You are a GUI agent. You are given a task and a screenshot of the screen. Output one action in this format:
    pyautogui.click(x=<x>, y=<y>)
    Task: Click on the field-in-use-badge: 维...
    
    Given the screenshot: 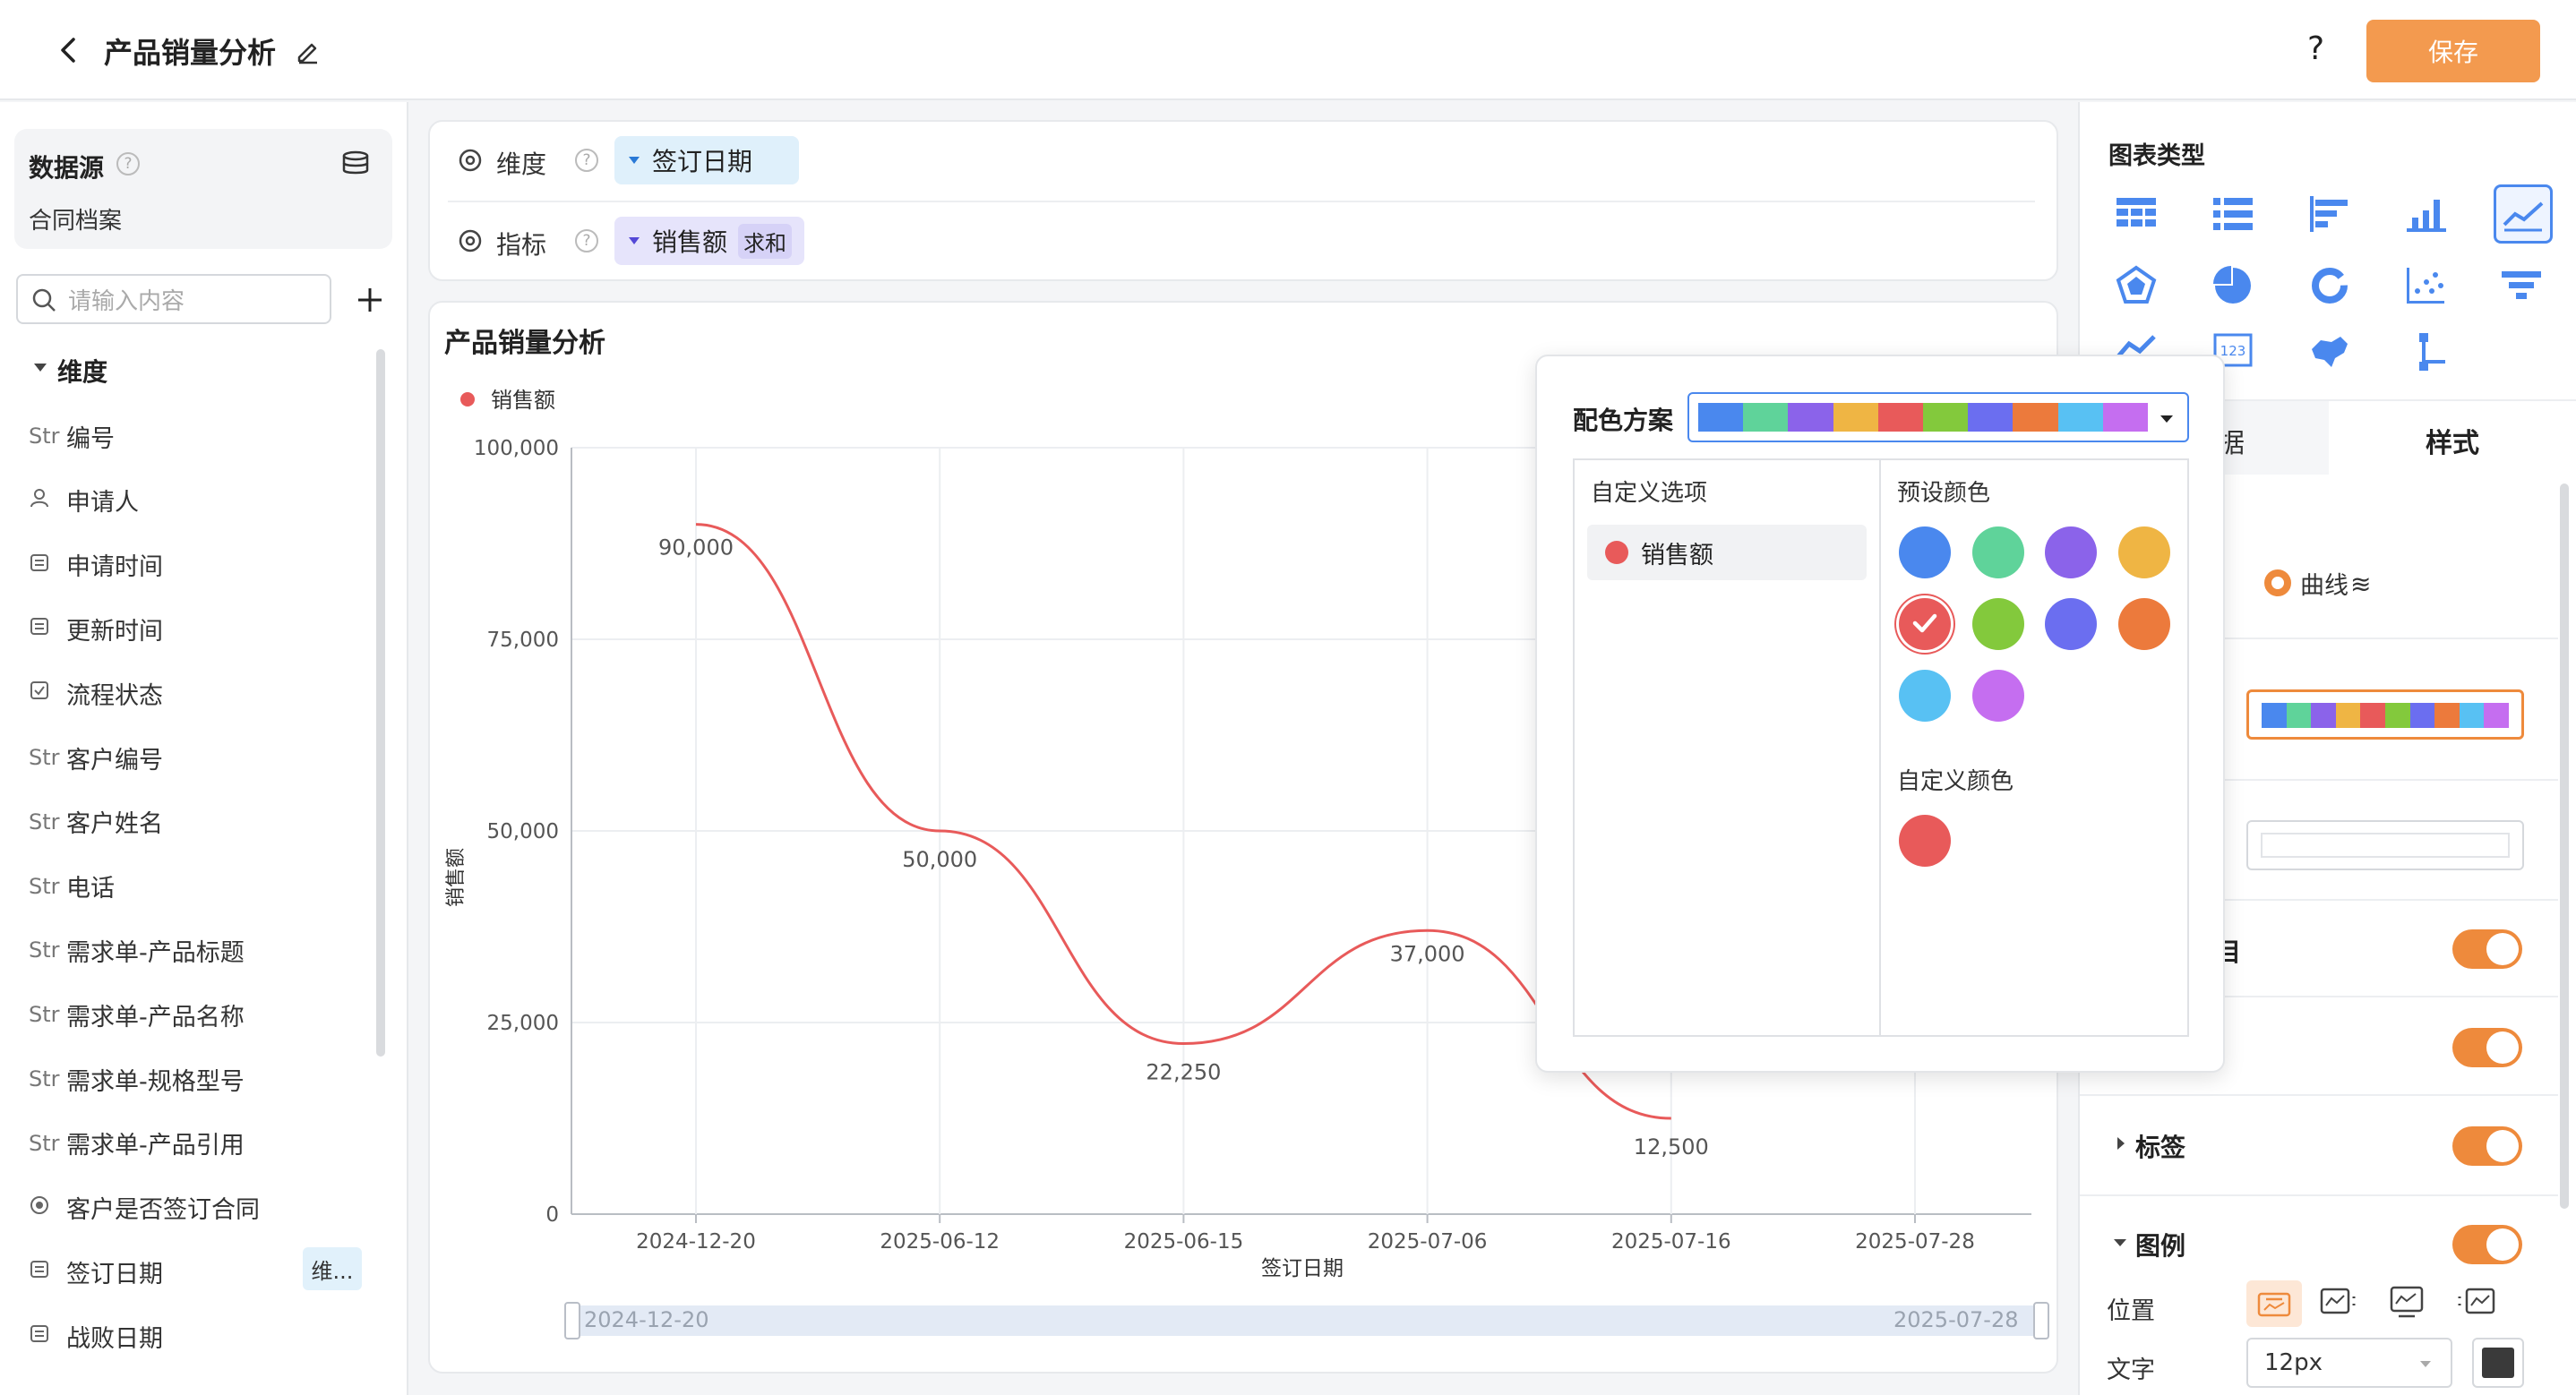 What is the action you would take?
    pyautogui.click(x=332, y=1269)
    